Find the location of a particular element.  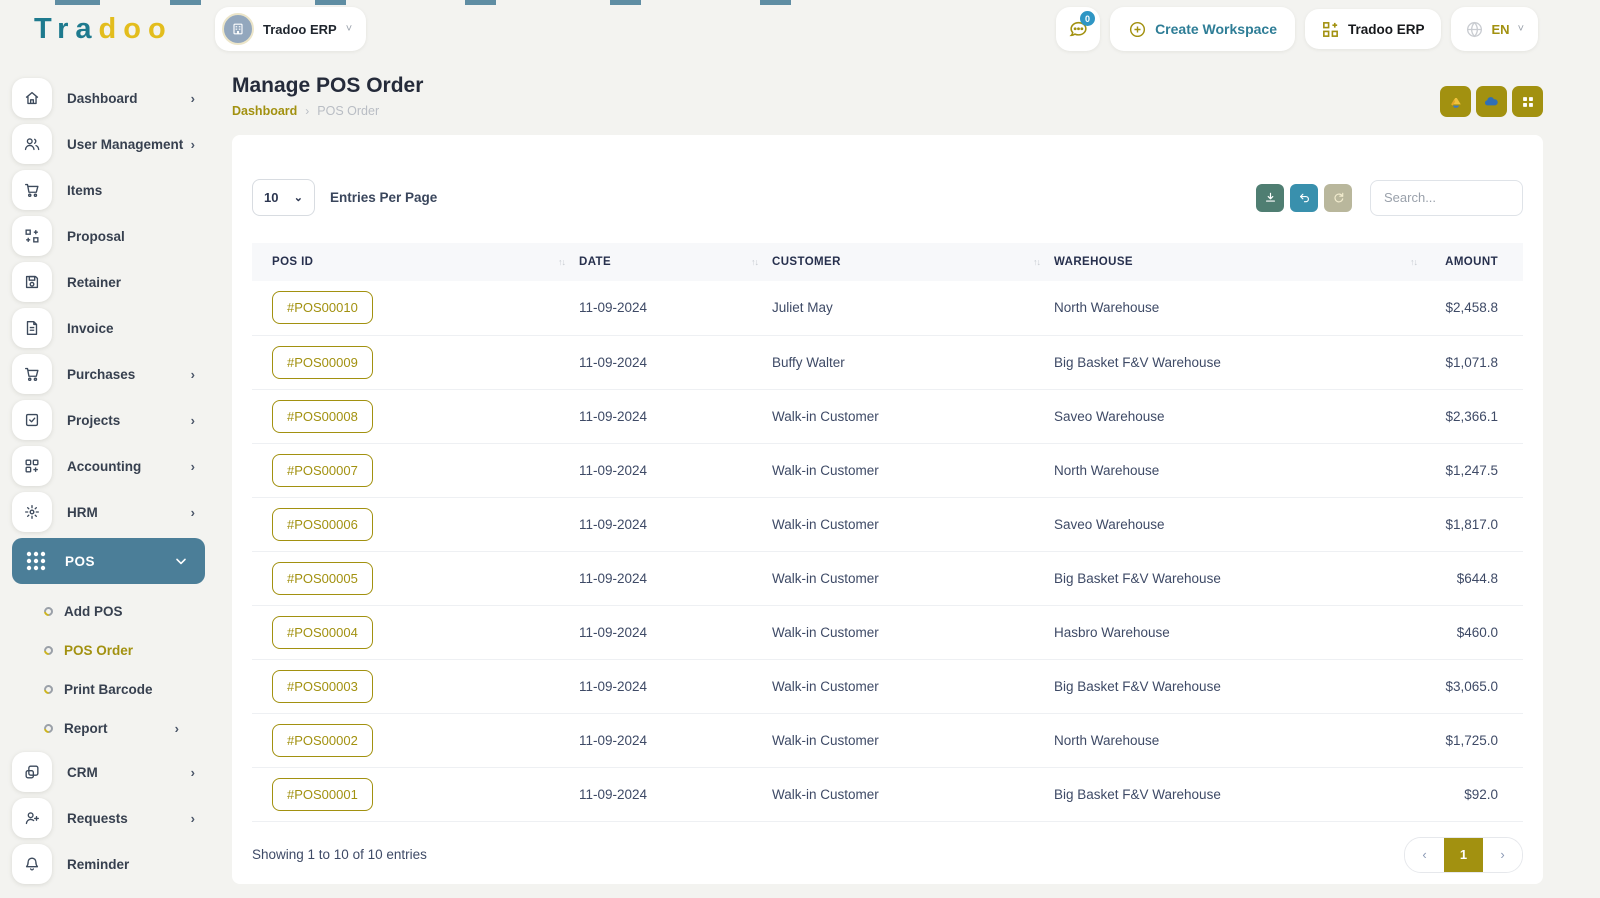

pos-id-badge: #POS00003 is located at coordinates (322, 686).